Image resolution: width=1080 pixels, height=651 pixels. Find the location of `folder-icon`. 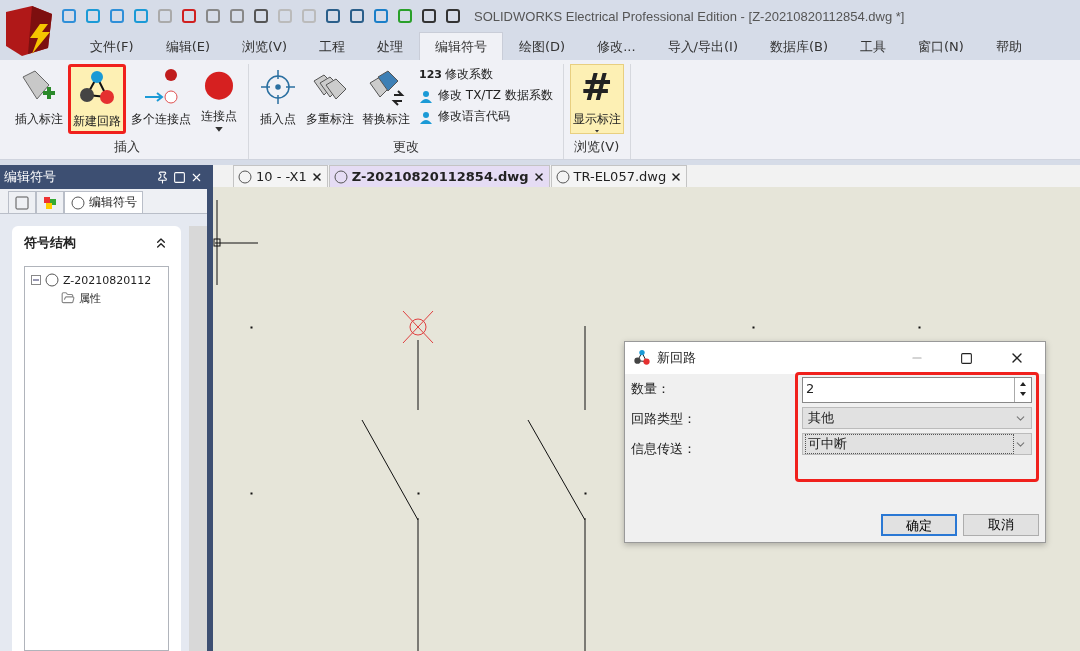

folder-icon is located at coordinates (68, 298).